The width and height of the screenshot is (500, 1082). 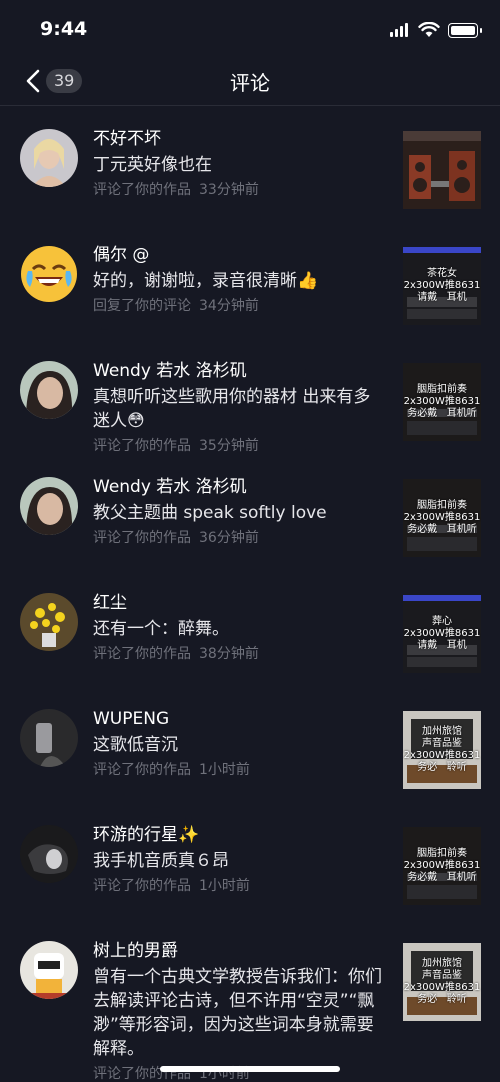 What do you see at coordinates (229, 654) in the screenshot?
I see `timestamp: 38分钟前` at bounding box center [229, 654].